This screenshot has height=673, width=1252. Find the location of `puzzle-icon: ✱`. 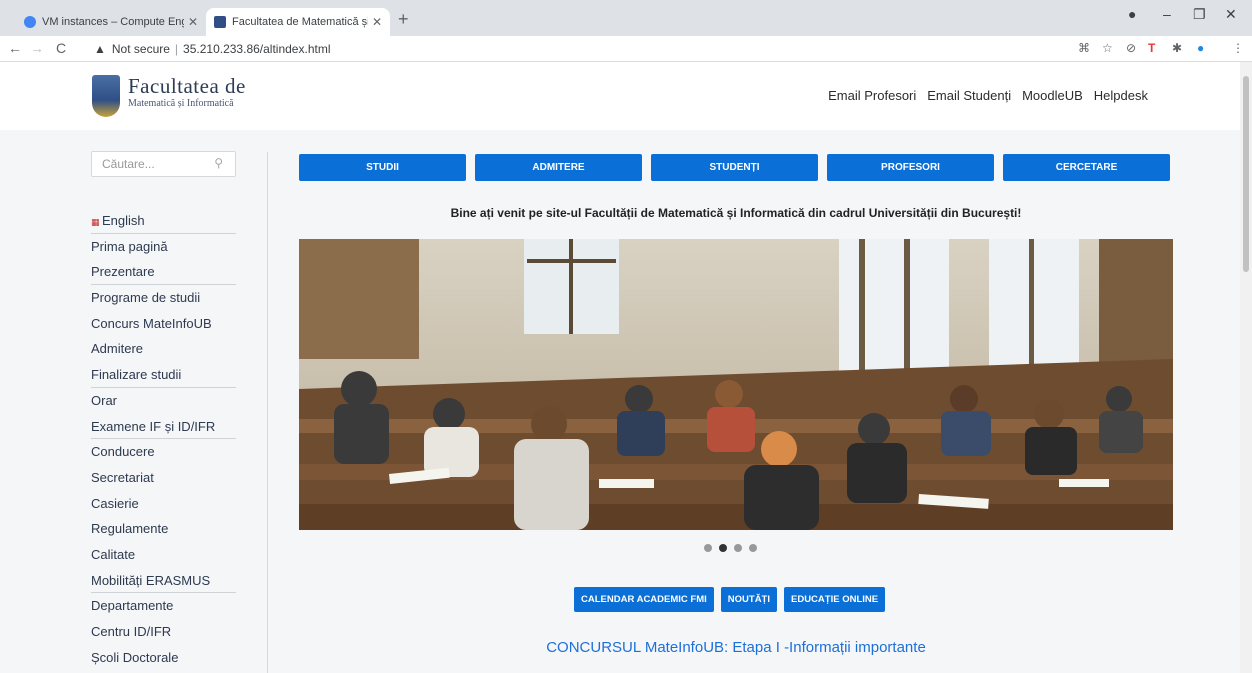

puzzle-icon: ✱ is located at coordinates (1177, 48).